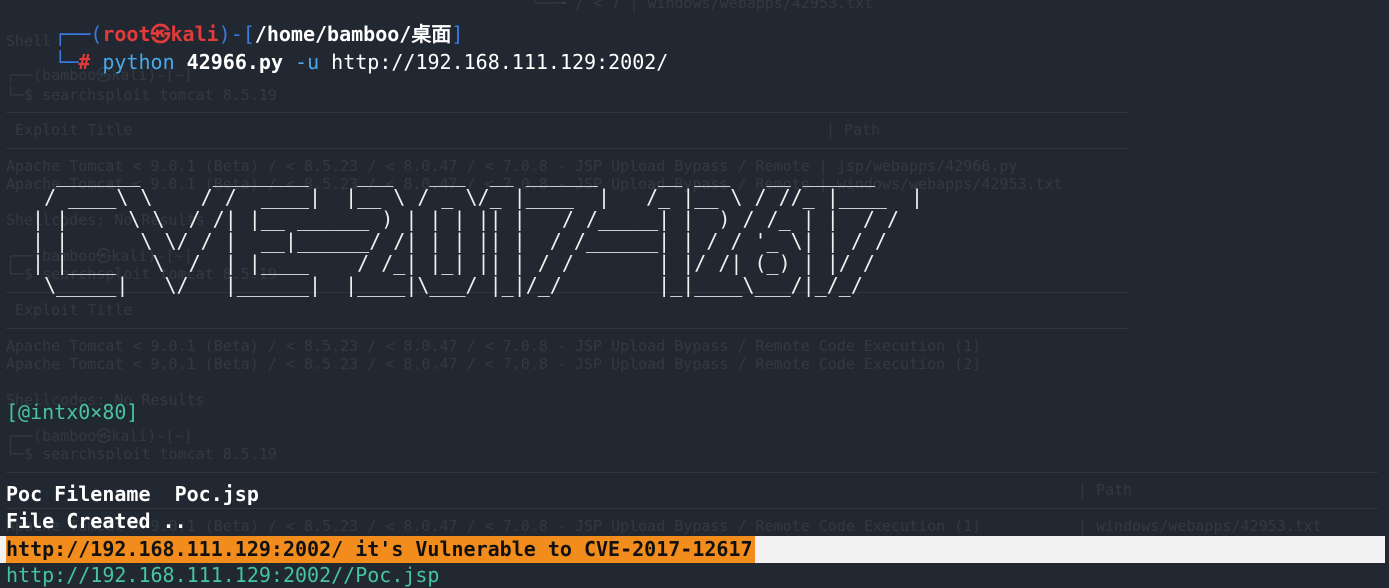 This screenshot has width=1389, height=588. I want to click on shell-url-line: http://192.168.111.129:2002//Poc.jsp, so click(222, 575).